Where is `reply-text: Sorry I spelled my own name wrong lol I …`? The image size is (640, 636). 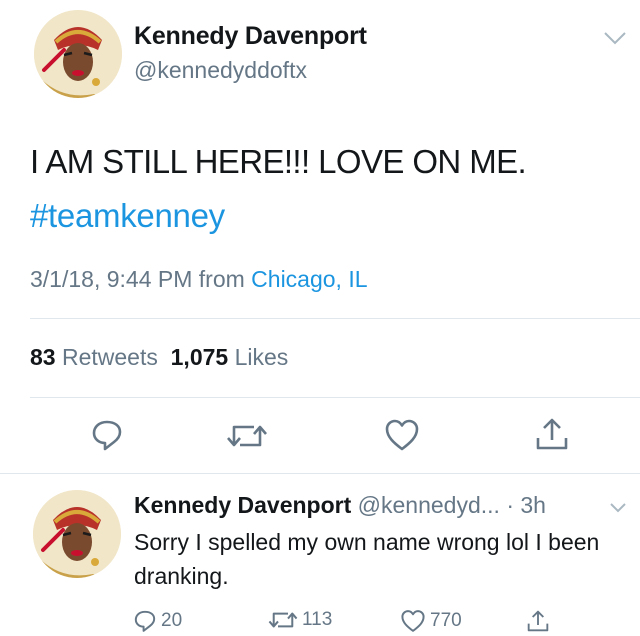
reply-text: Sorry I spelled my own name wrong lol I … is located at coordinates (367, 559).